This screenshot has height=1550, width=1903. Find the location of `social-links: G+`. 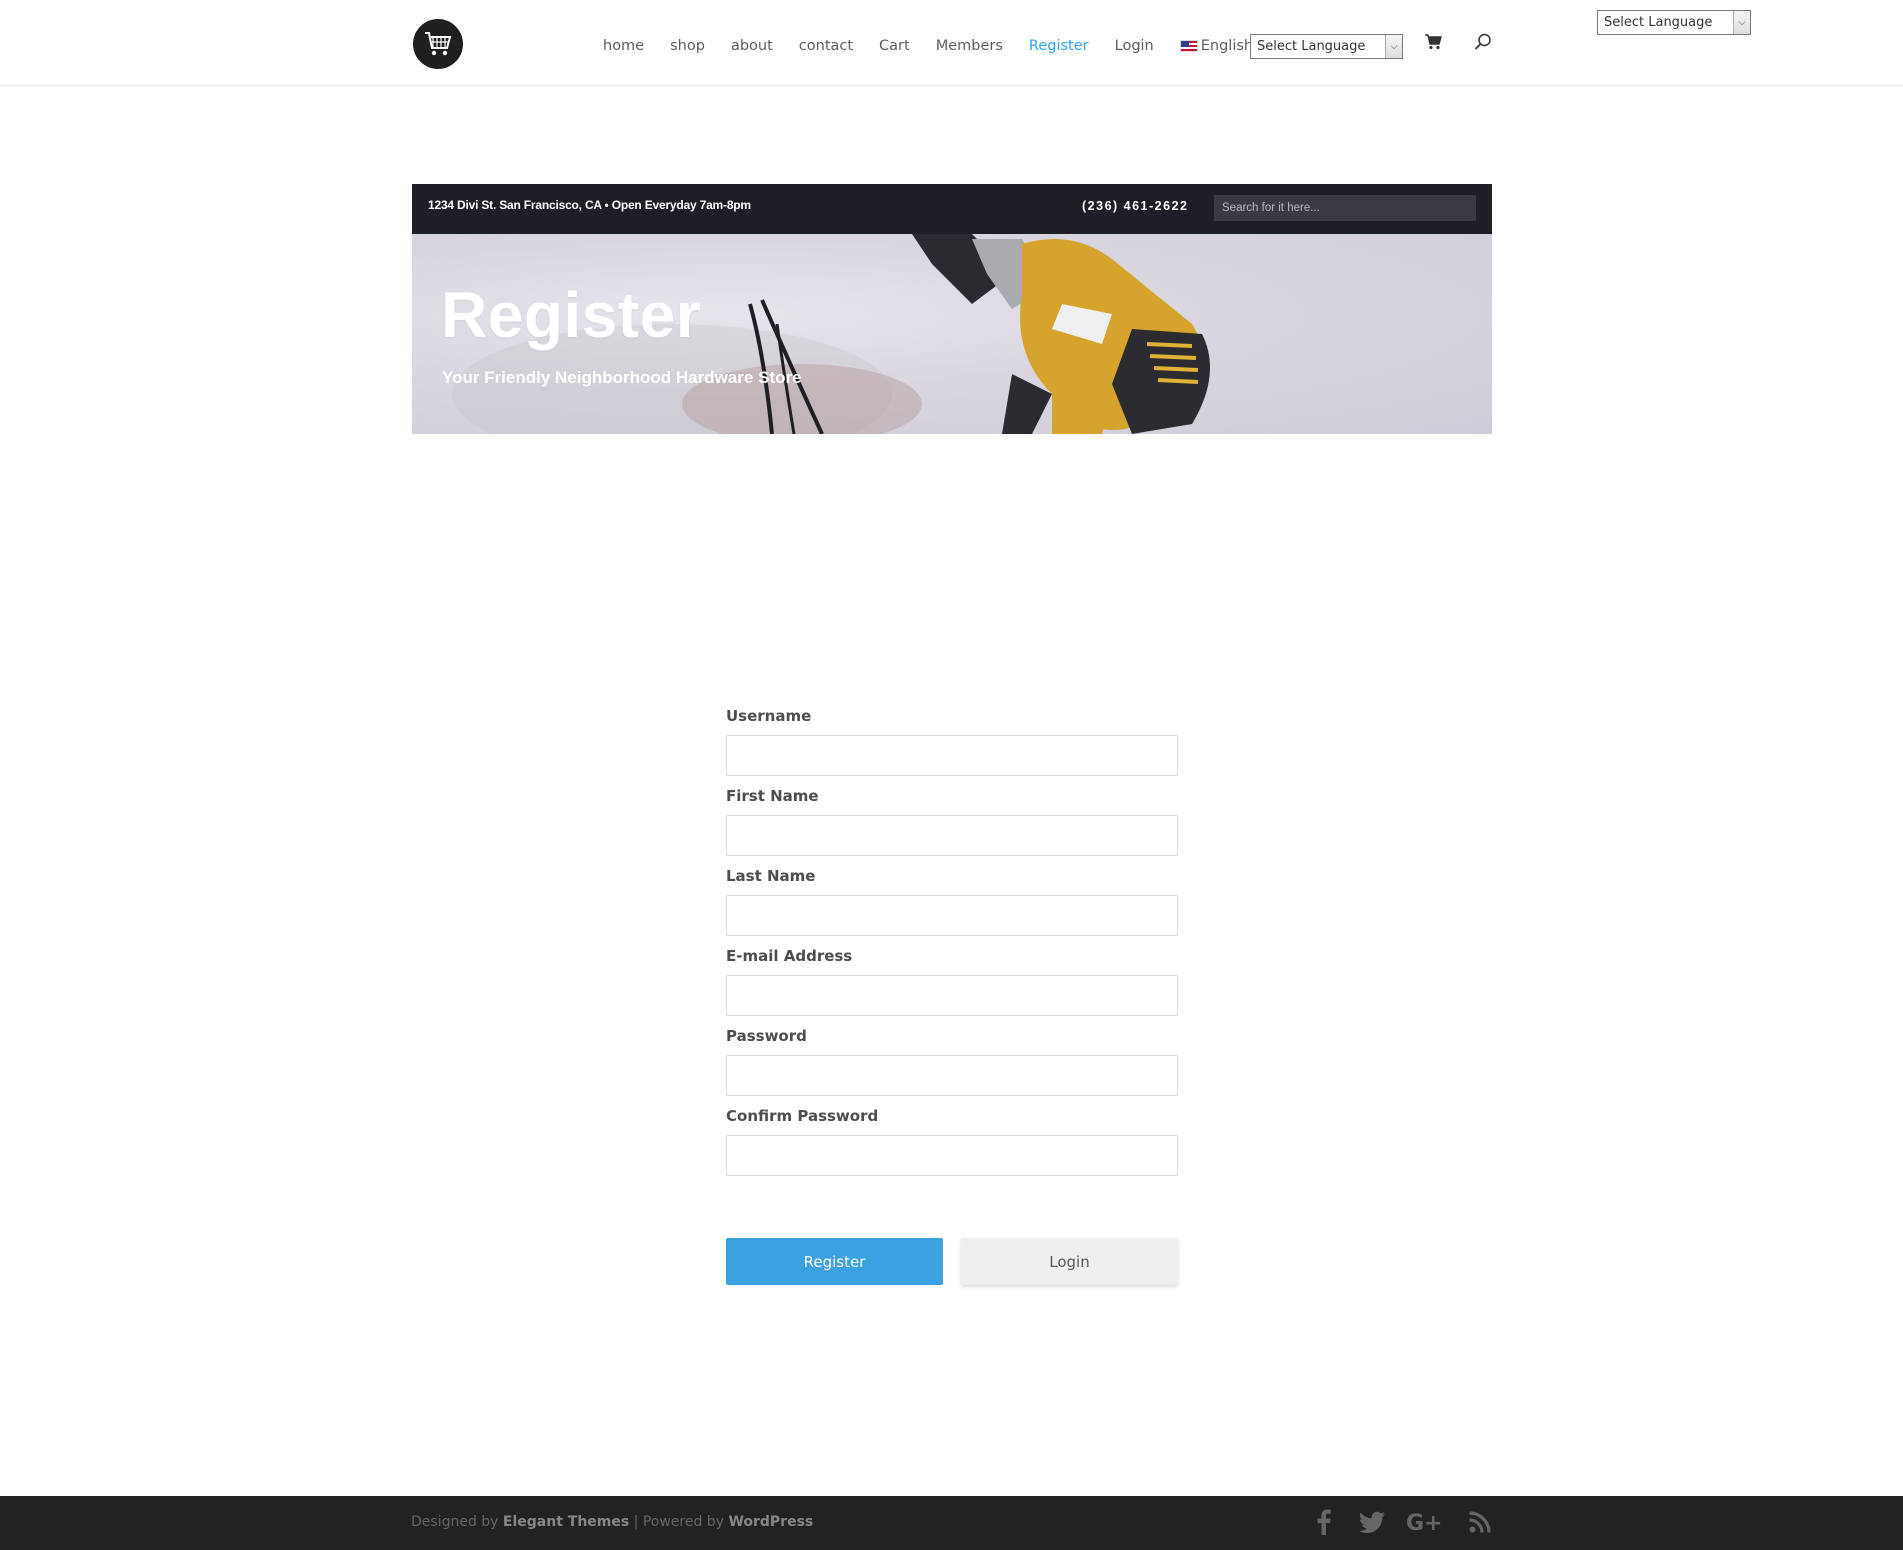

social-links: G+ is located at coordinates (1412, 1522).